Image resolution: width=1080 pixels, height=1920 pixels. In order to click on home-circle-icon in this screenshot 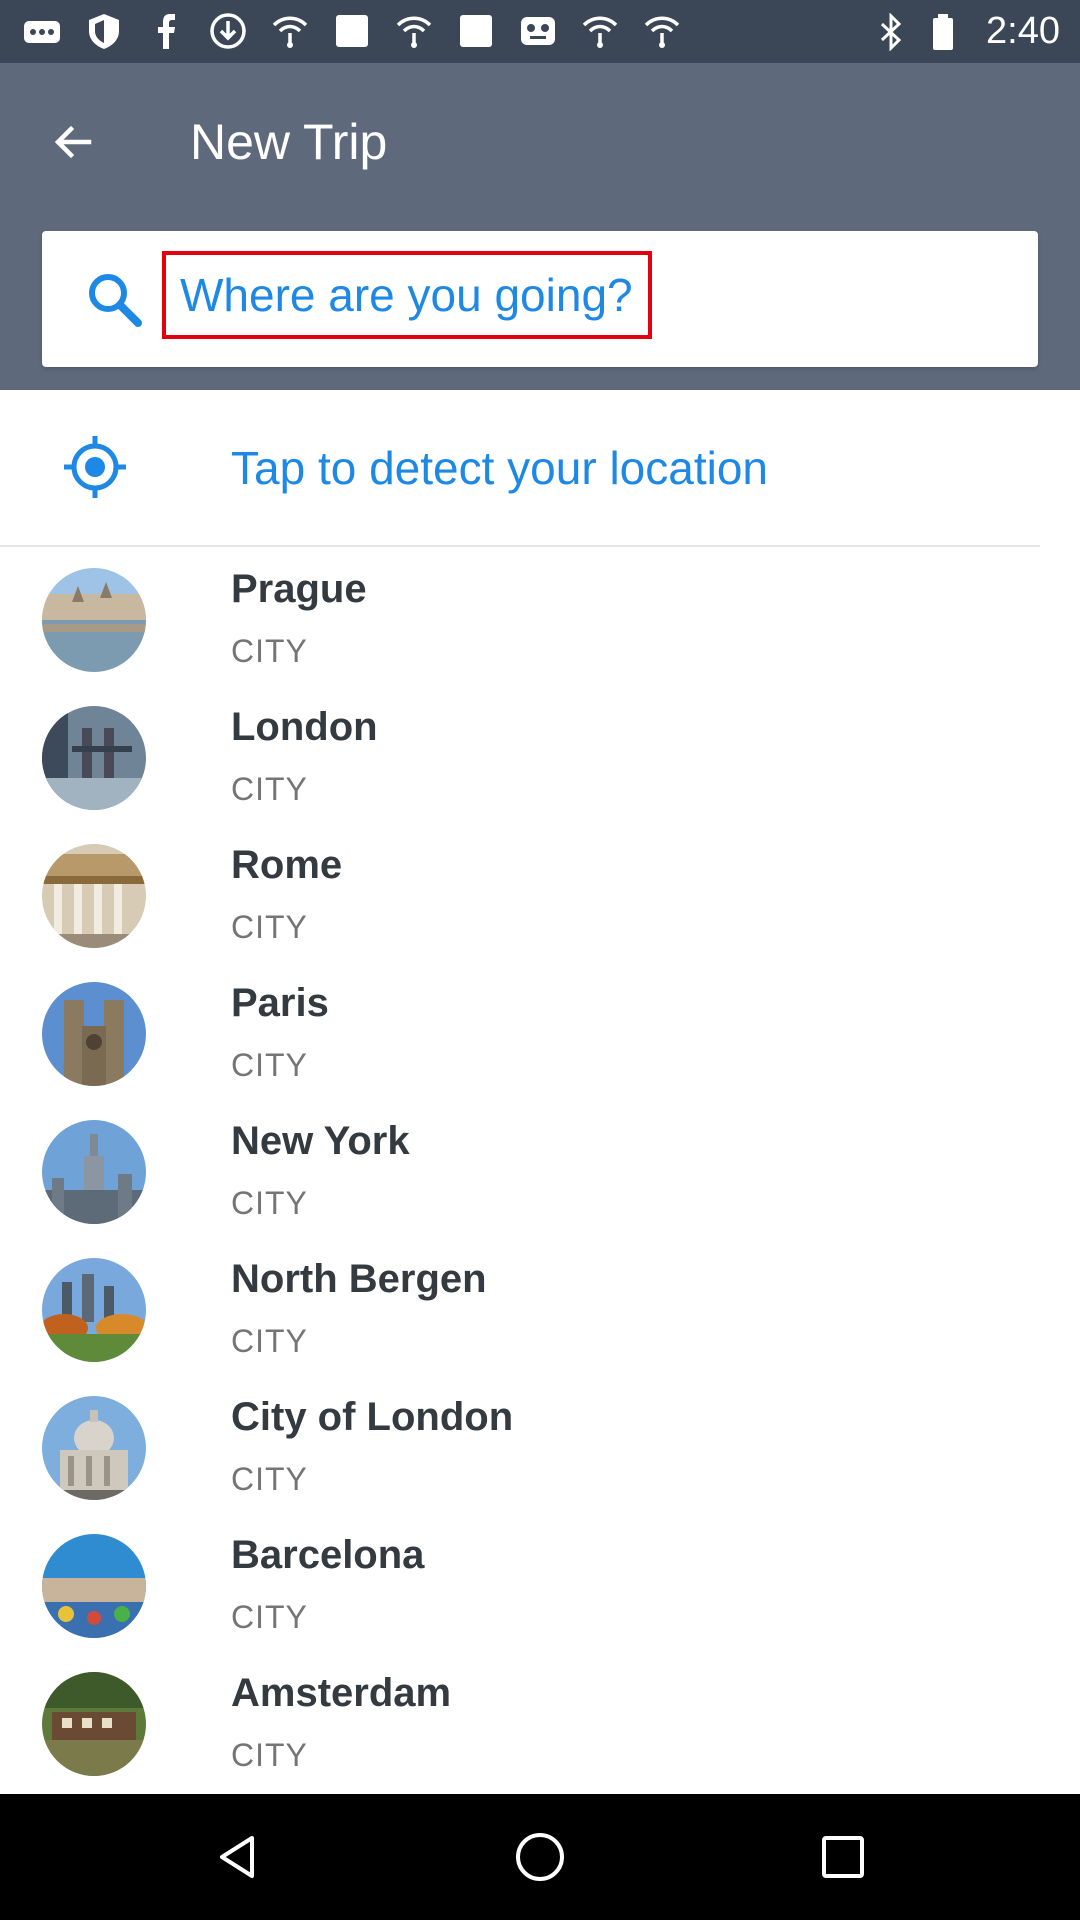, I will do `click(540, 1857)`.